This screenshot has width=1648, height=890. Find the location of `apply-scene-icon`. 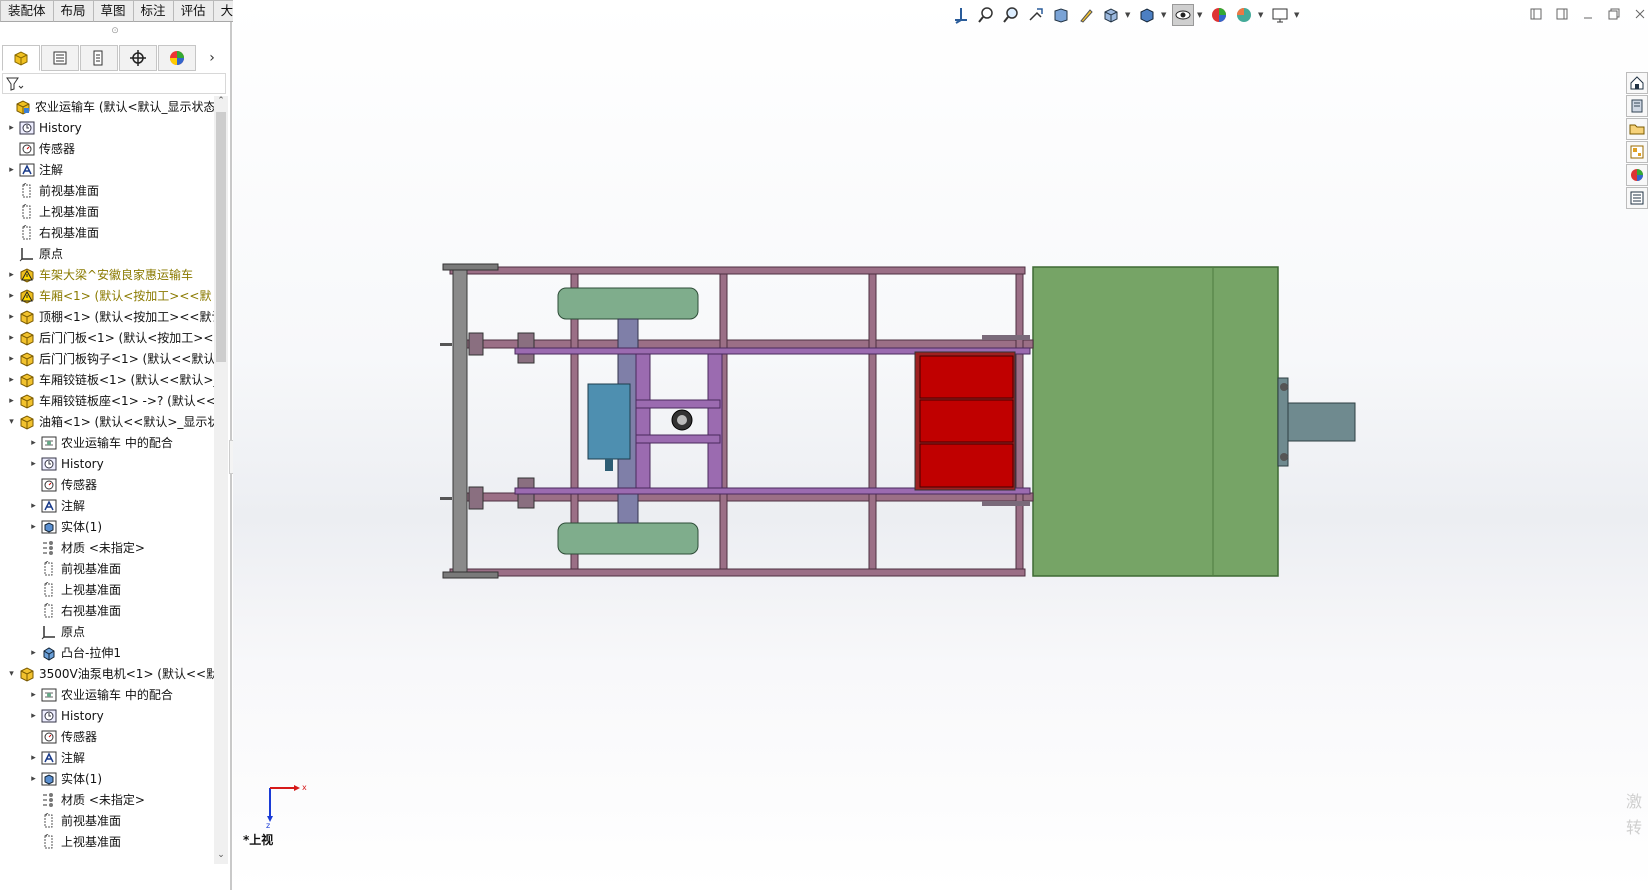

apply-scene-icon is located at coordinates (1244, 15).